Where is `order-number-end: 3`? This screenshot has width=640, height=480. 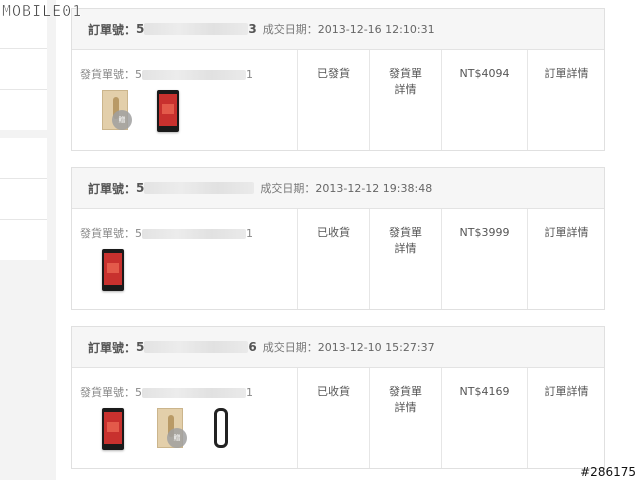
order-number-end: 3 is located at coordinates (252, 29).